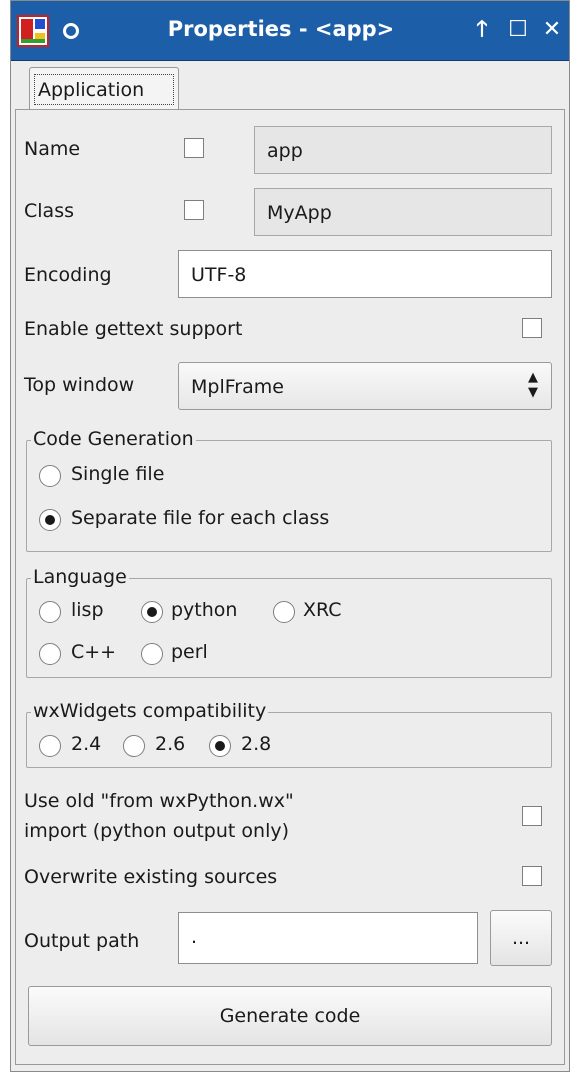 The height and width of the screenshot is (1072, 574). I want to click on radio-single-file, so click(50, 476).